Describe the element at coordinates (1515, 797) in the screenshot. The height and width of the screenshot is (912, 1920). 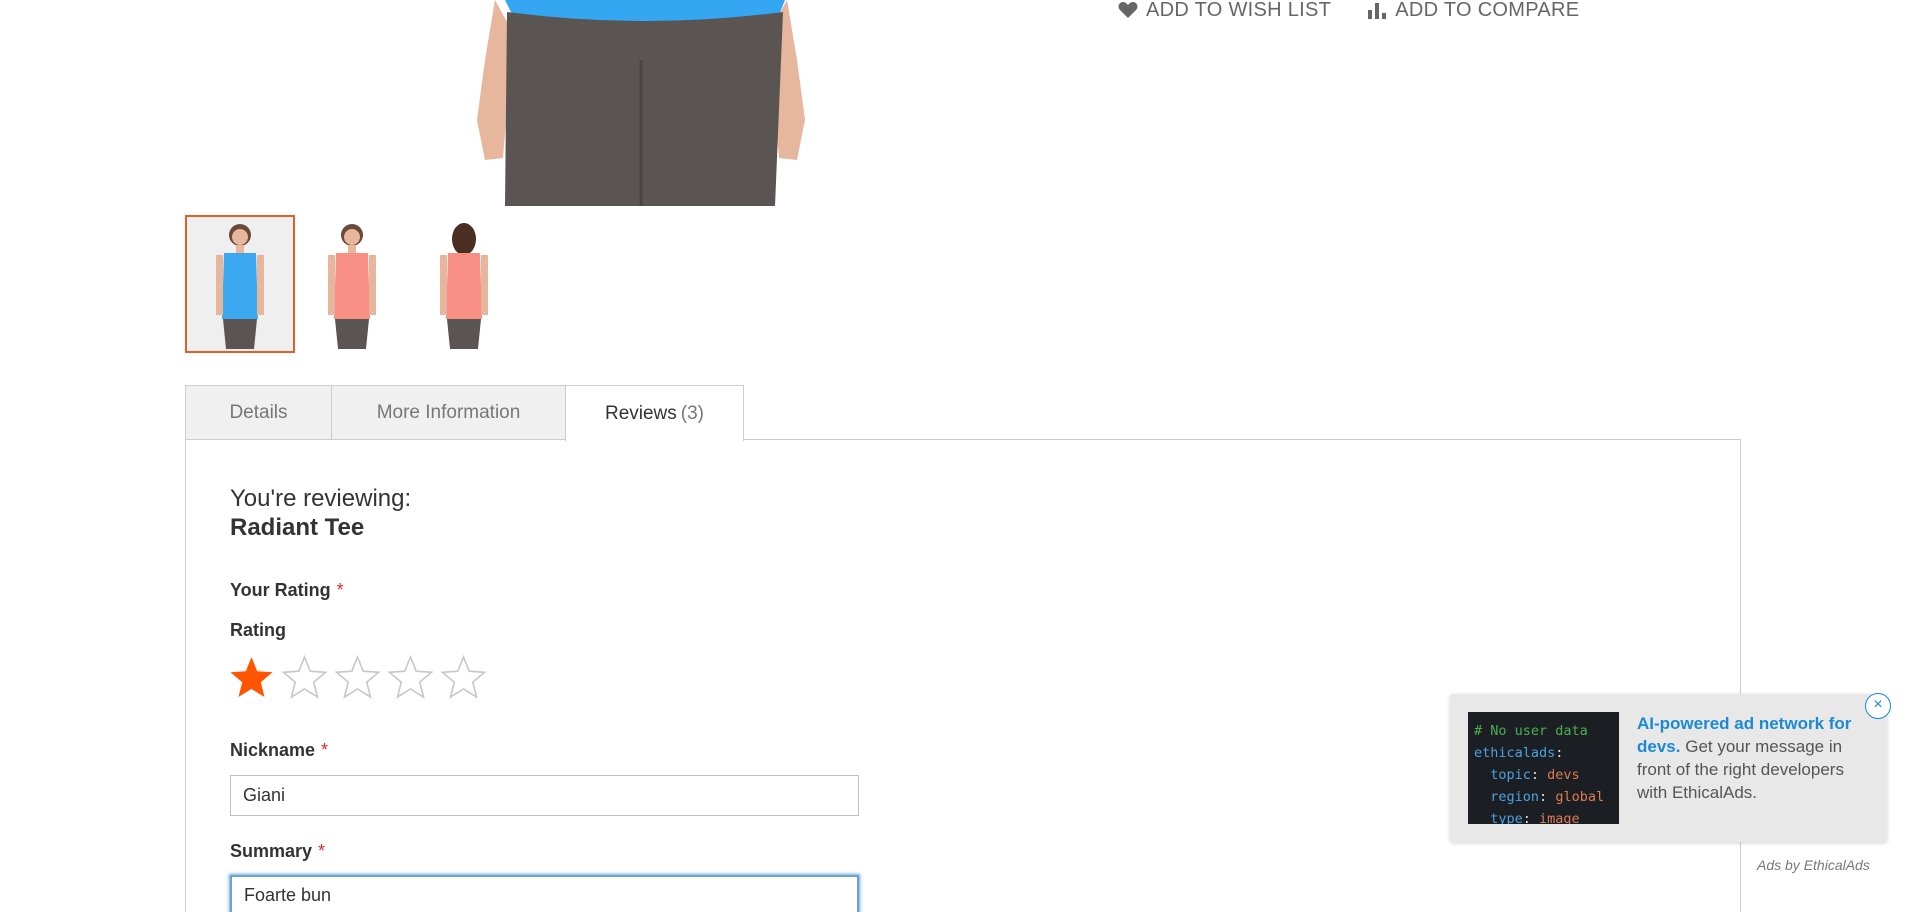
I see `ad-code-key: region` at that location.